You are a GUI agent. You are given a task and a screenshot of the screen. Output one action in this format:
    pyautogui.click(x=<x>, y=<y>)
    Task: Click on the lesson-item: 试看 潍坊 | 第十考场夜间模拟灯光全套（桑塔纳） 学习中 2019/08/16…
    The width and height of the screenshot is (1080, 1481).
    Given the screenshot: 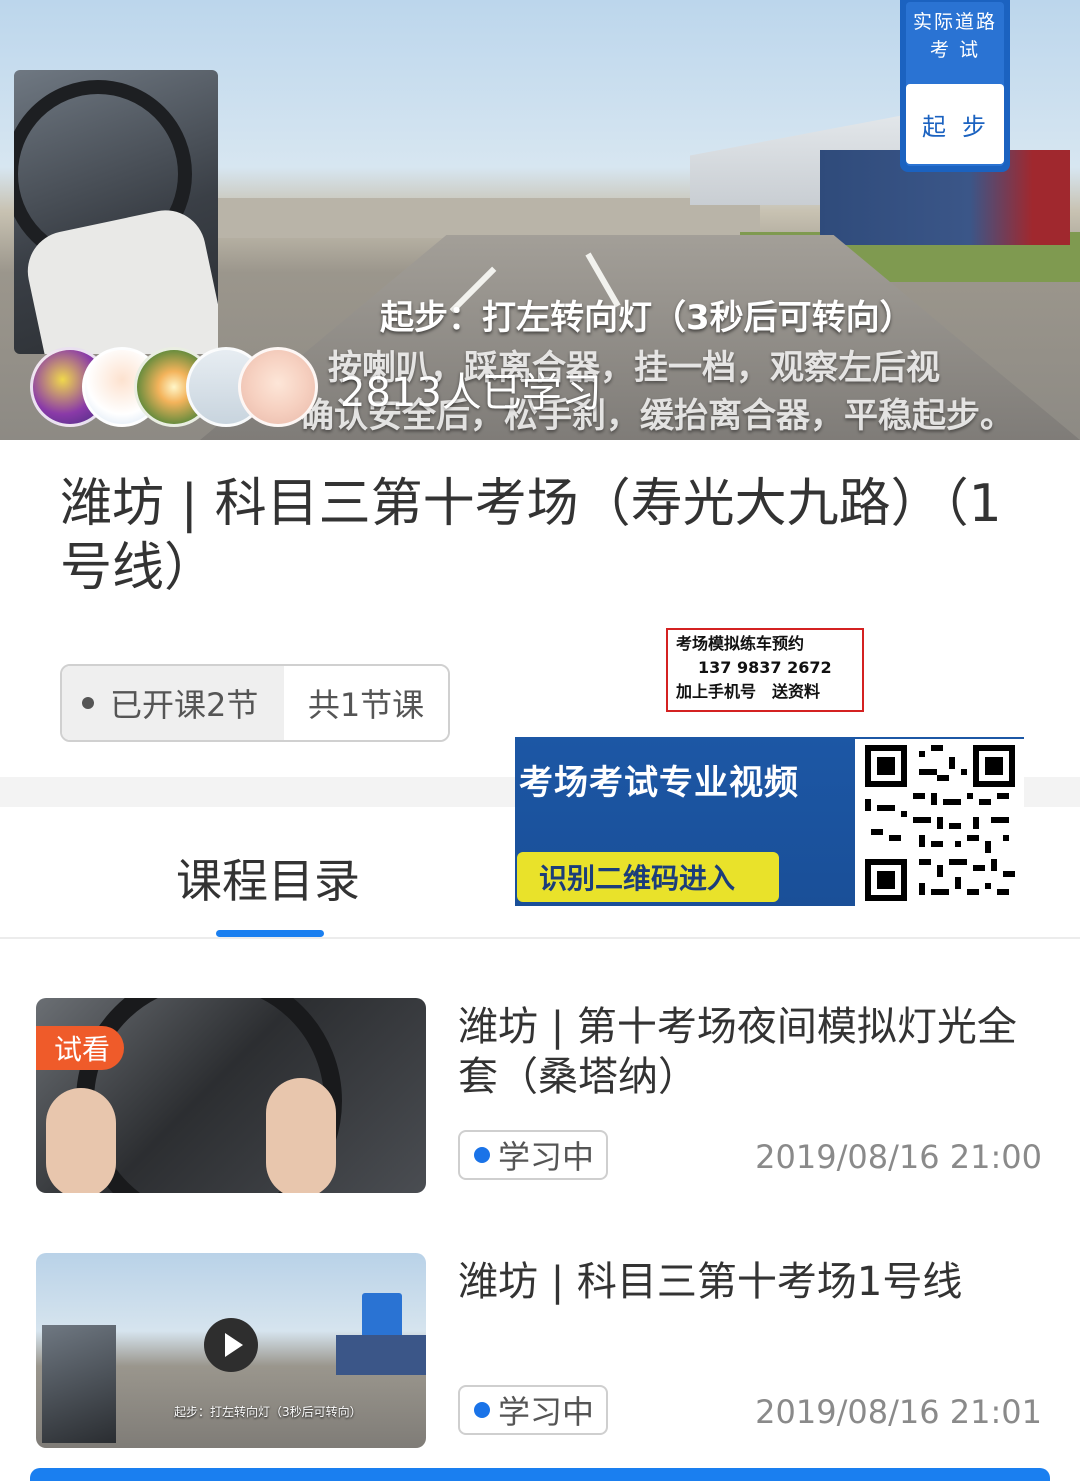 What is the action you would take?
    pyautogui.click(x=540, y=1103)
    